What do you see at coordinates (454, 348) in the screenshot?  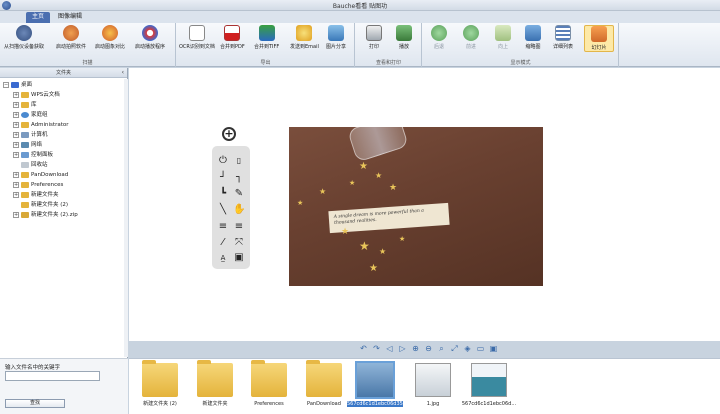 I see `fit-window-icon: ⤢` at bounding box center [454, 348].